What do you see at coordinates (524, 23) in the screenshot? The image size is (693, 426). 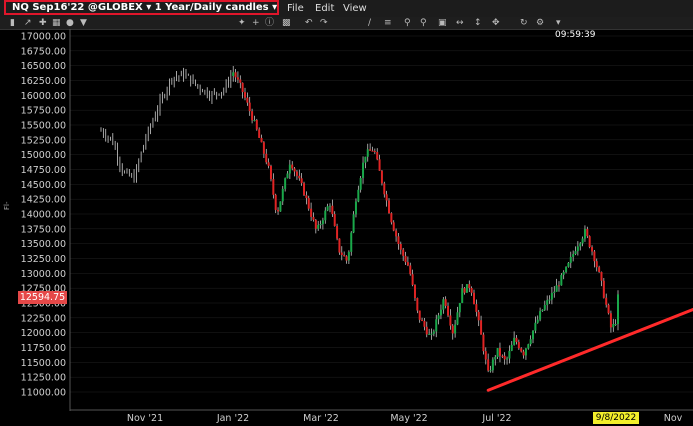 I see `refresh-icon: ↻` at bounding box center [524, 23].